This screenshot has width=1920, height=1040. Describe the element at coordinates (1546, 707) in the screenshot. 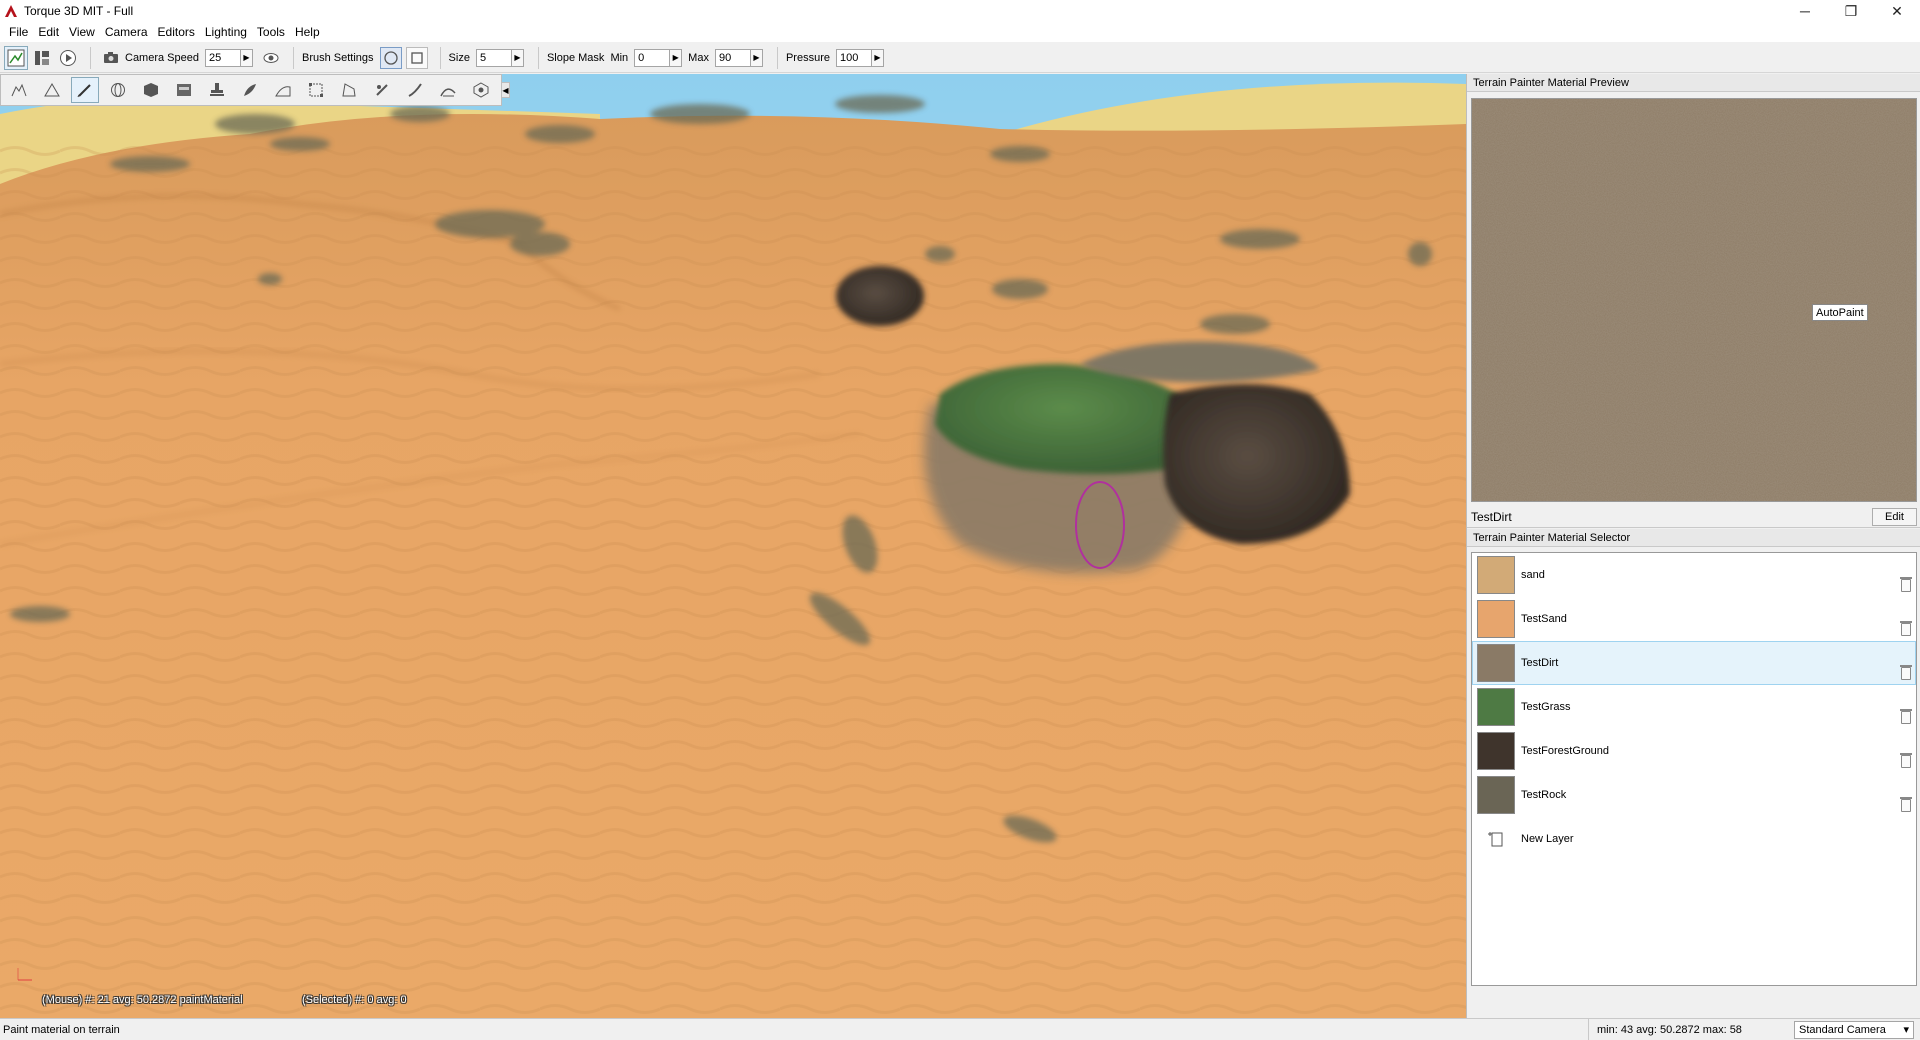

I see `material-label: TestGrass` at that location.